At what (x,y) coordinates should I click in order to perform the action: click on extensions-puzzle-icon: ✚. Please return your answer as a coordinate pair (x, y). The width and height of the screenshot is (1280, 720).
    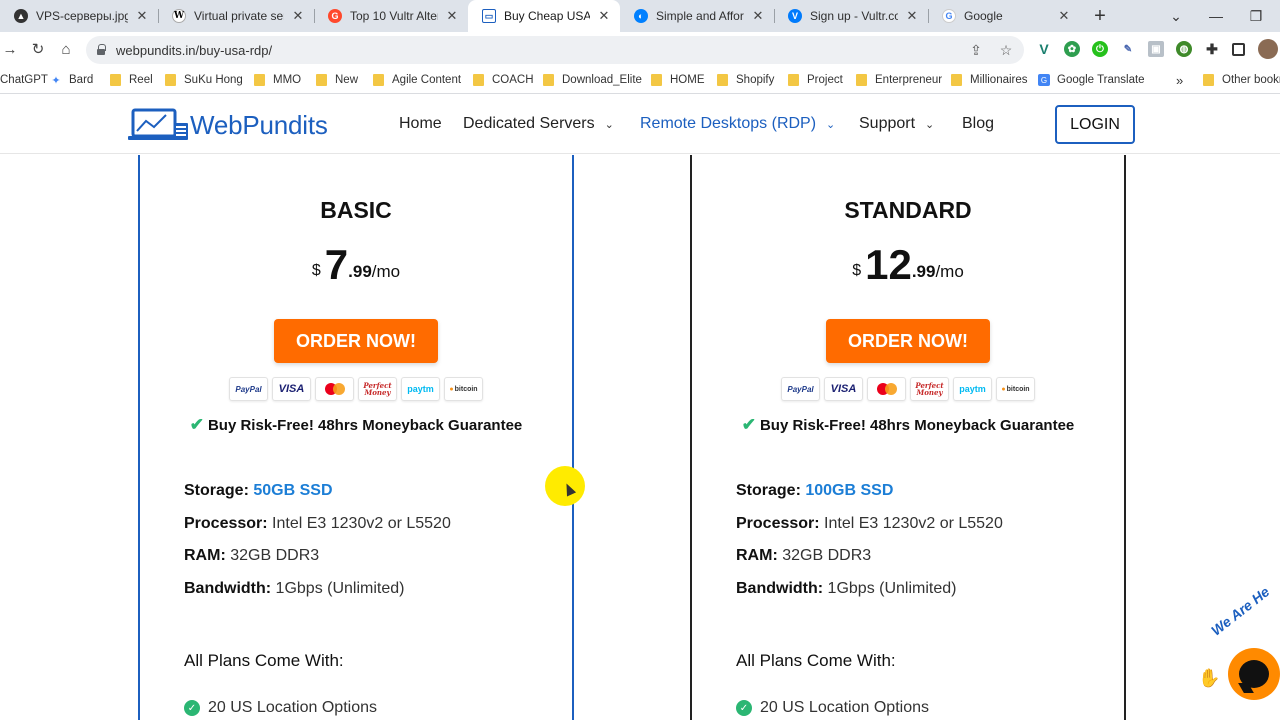
    Looking at the image, I should click on (1212, 49).